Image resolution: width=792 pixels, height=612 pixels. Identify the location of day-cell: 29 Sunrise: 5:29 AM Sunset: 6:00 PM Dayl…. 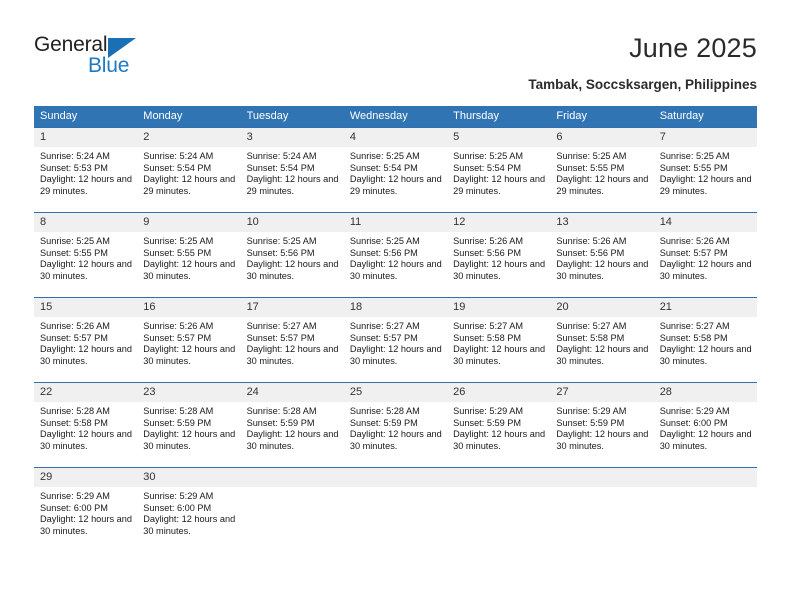
(86, 509).